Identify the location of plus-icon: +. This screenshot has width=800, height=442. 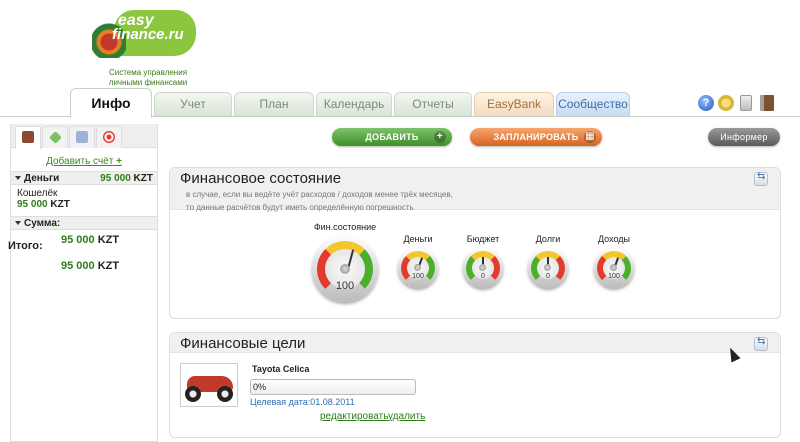
(119, 161).